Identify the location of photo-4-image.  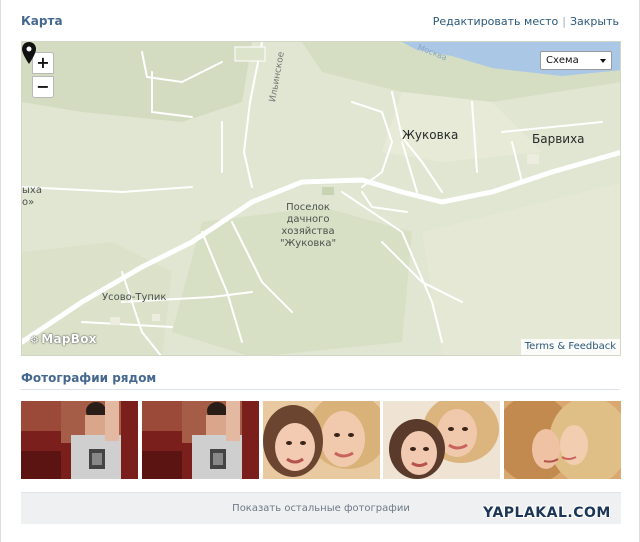
(441, 440).